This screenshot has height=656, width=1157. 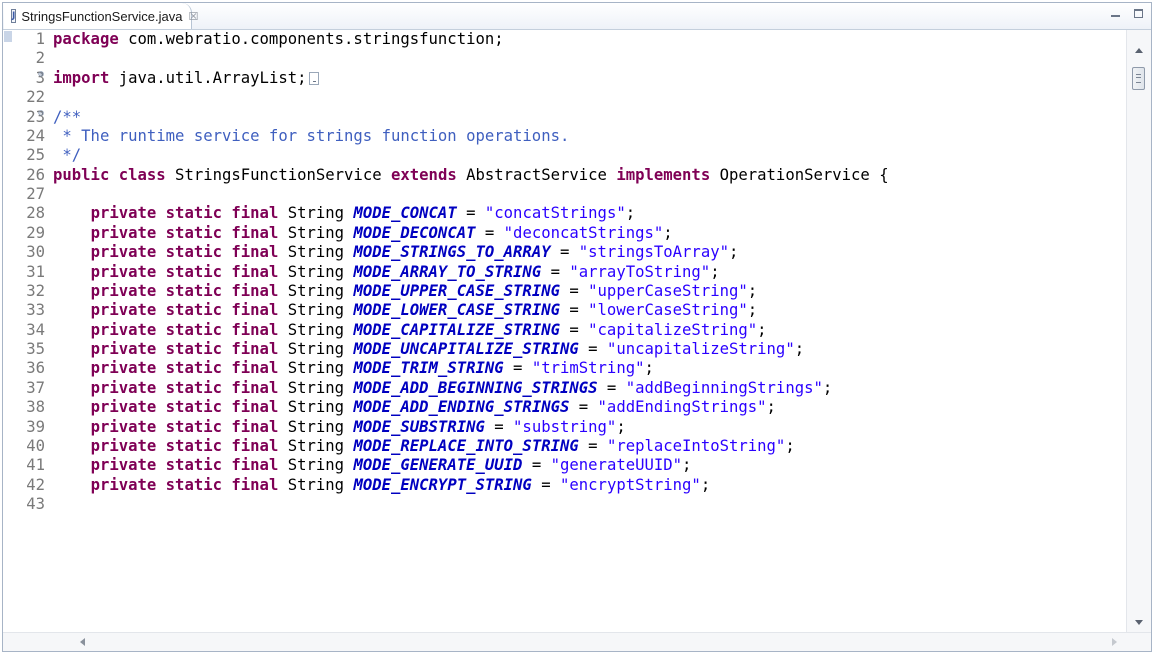 I want to click on line-number: 3, so click(x=40, y=77).